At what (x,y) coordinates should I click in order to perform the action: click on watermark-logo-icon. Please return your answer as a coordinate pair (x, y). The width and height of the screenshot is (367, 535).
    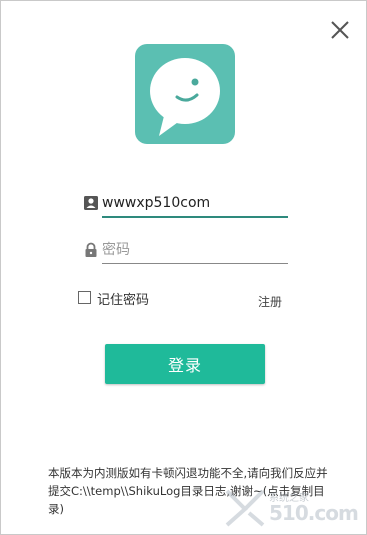
    Looking at the image, I should click on (245, 508).